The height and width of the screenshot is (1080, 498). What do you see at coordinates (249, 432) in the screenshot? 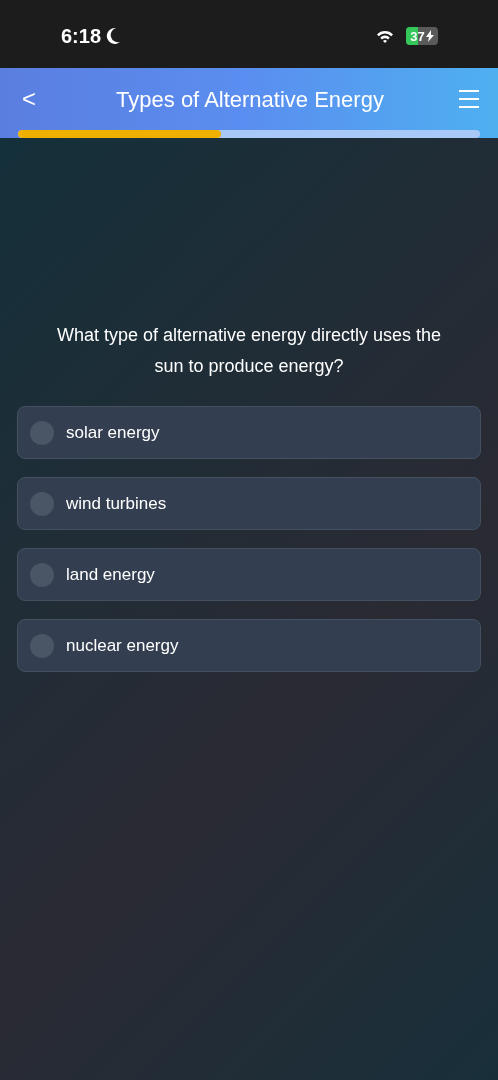
I see `answer-option: solar energy` at bounding box center [249, 432].